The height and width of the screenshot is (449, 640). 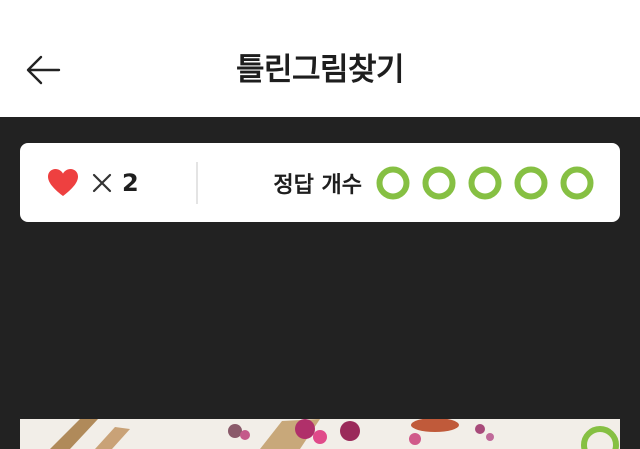 I want to click on divider, so click(x=197, y=183).